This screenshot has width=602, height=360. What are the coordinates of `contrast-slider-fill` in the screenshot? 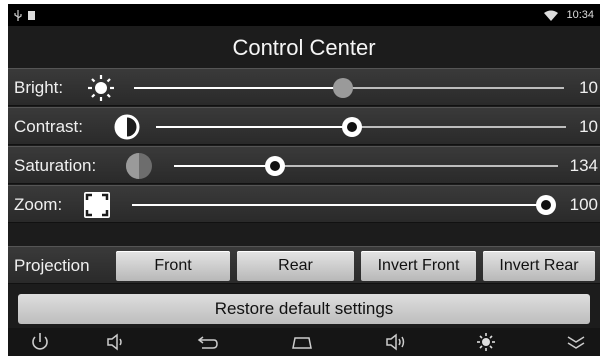 It's located at (254, 127).